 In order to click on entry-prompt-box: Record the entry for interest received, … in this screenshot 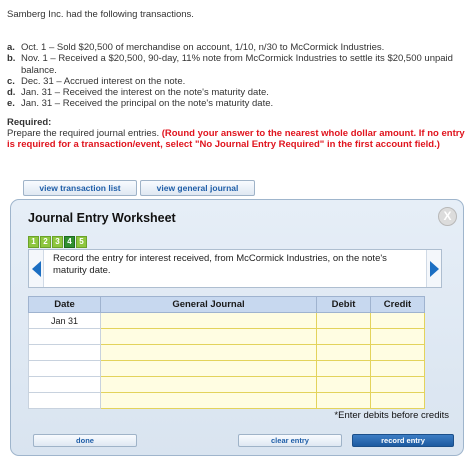, I will do `click(235, 268)`.